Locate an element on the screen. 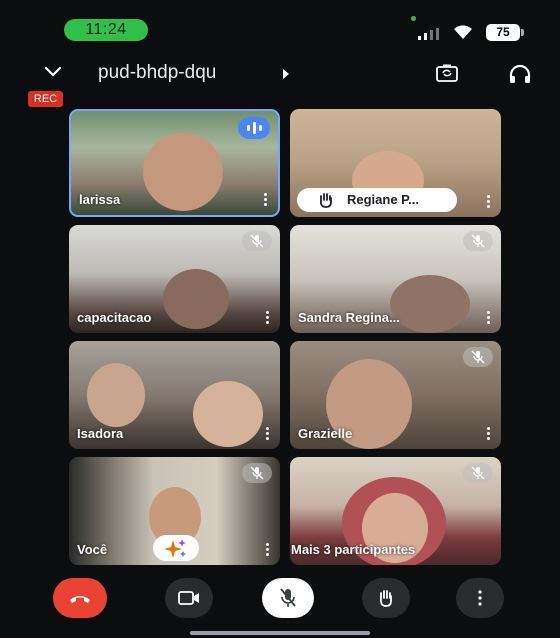 The height and width of the screenshot is (638, 560). participant-name: larissa is located at coordinates (100, 199).